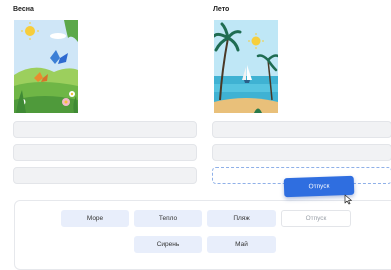 This screenshot has height=270, width=391. What do you see at coordinates (168, 218) in the screenshot?
I see `word-chip-teplo: Тепло` at bounding box center [168, 218].